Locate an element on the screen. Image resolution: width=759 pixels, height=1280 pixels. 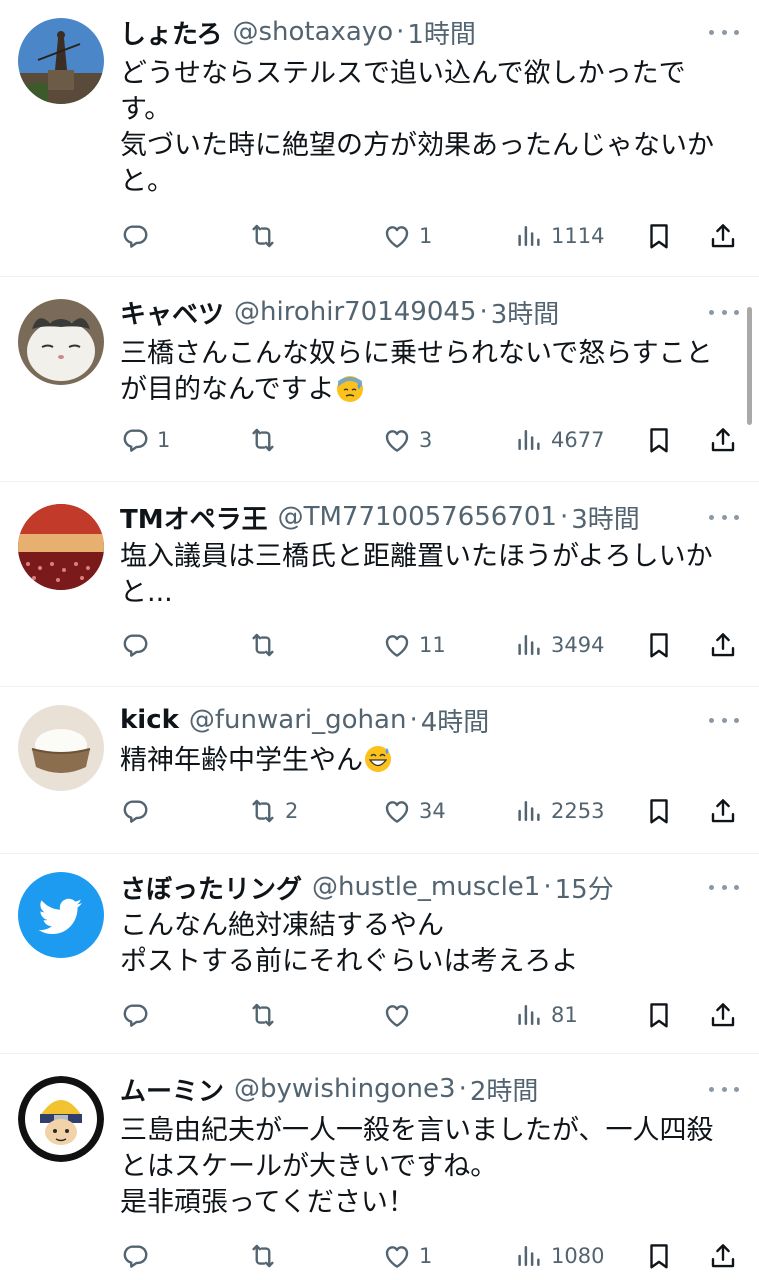
avatar-statue is located at coordinates (61, 61).